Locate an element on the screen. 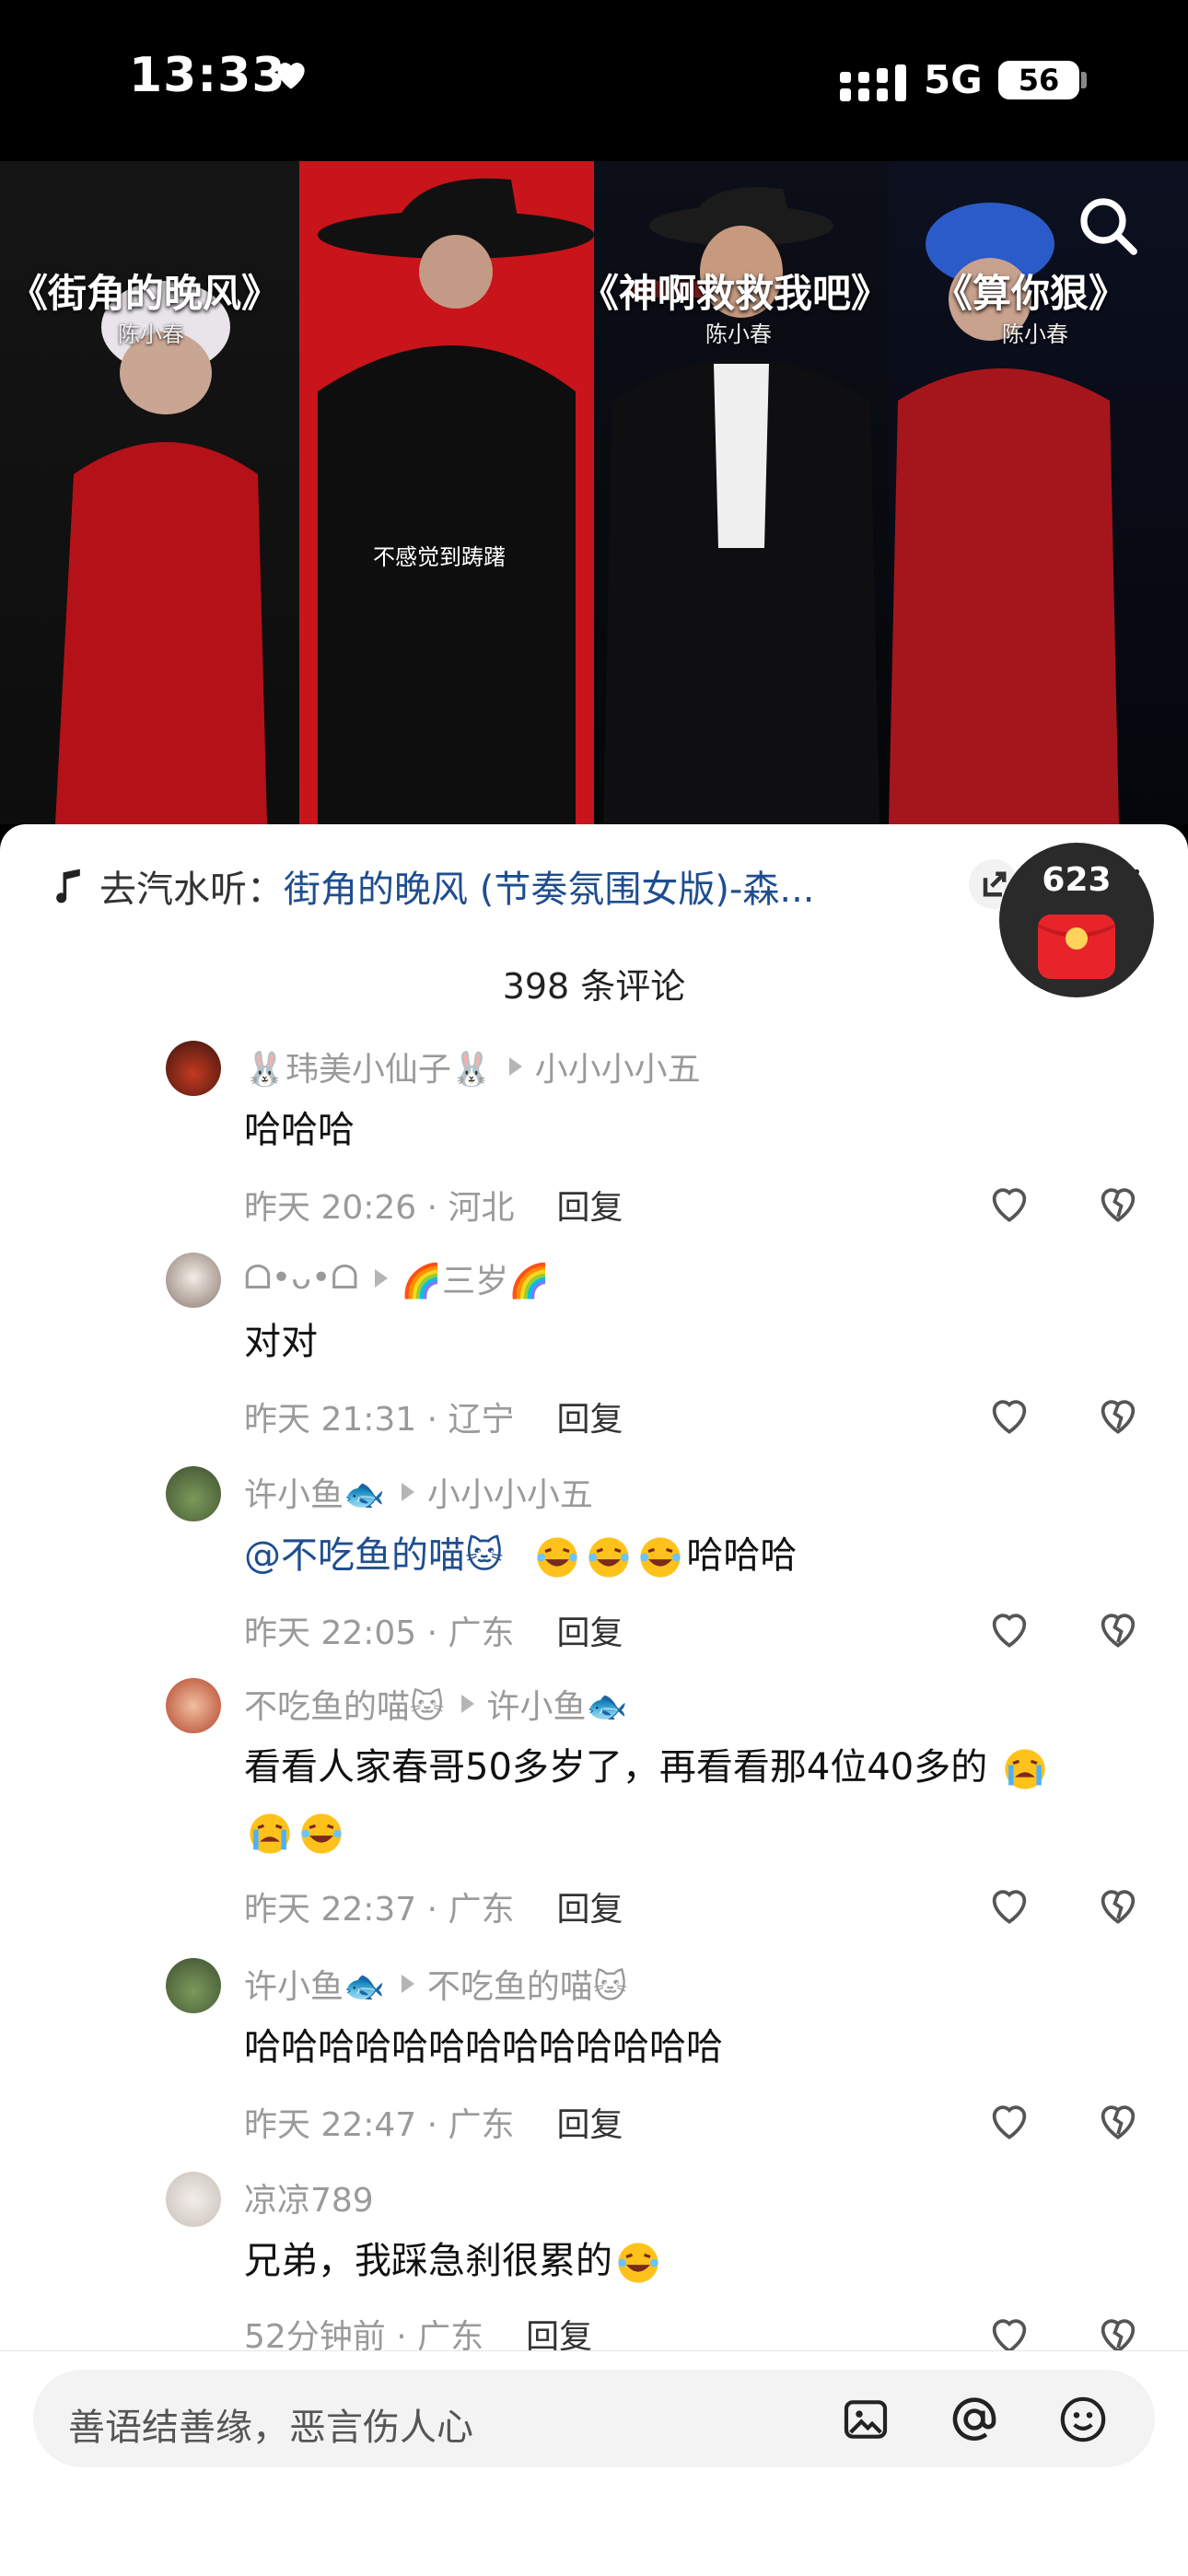 The image size is (1188, 2576). comment-username: 🐰玮美小仙子🐰 is located at coordinates (369, 1066).